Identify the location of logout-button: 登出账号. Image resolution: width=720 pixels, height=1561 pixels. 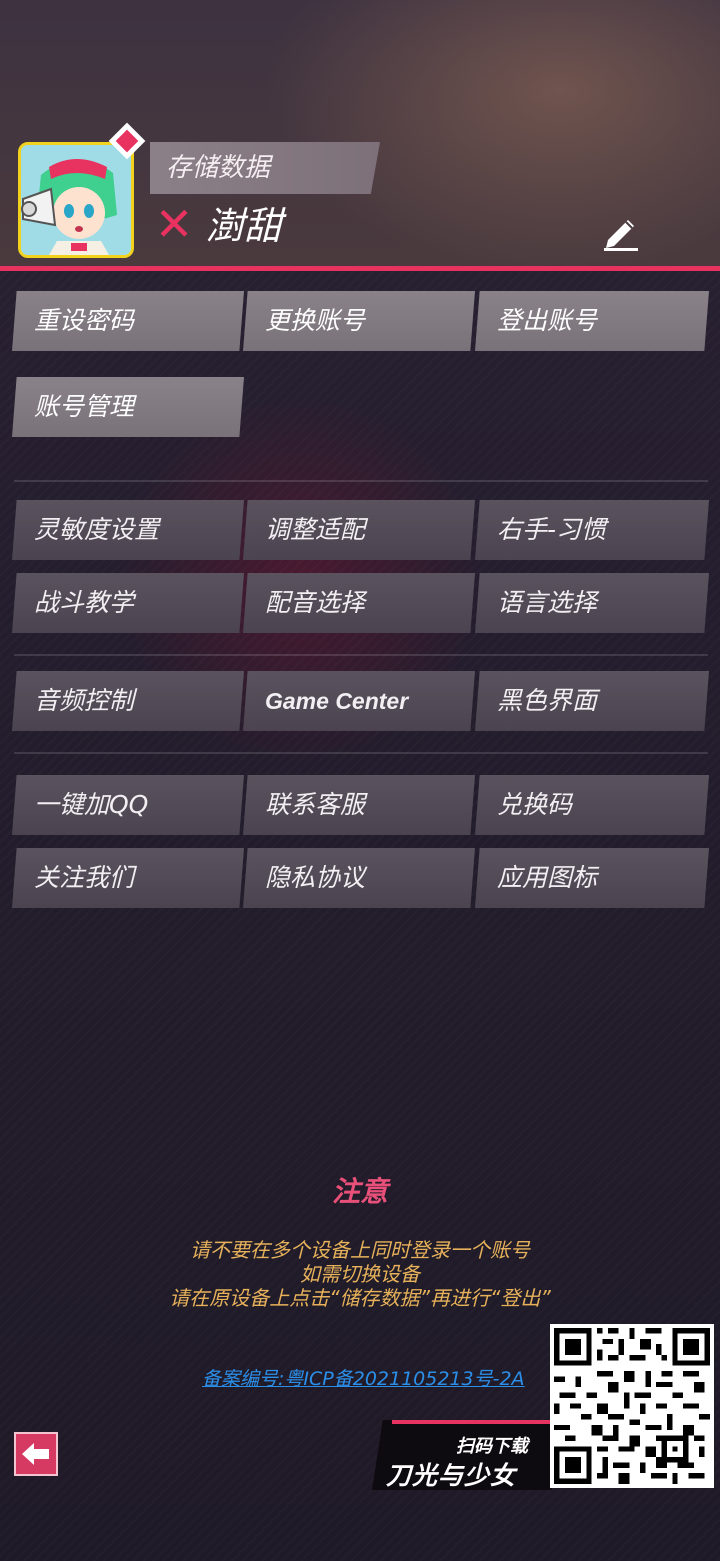
(592, 321).